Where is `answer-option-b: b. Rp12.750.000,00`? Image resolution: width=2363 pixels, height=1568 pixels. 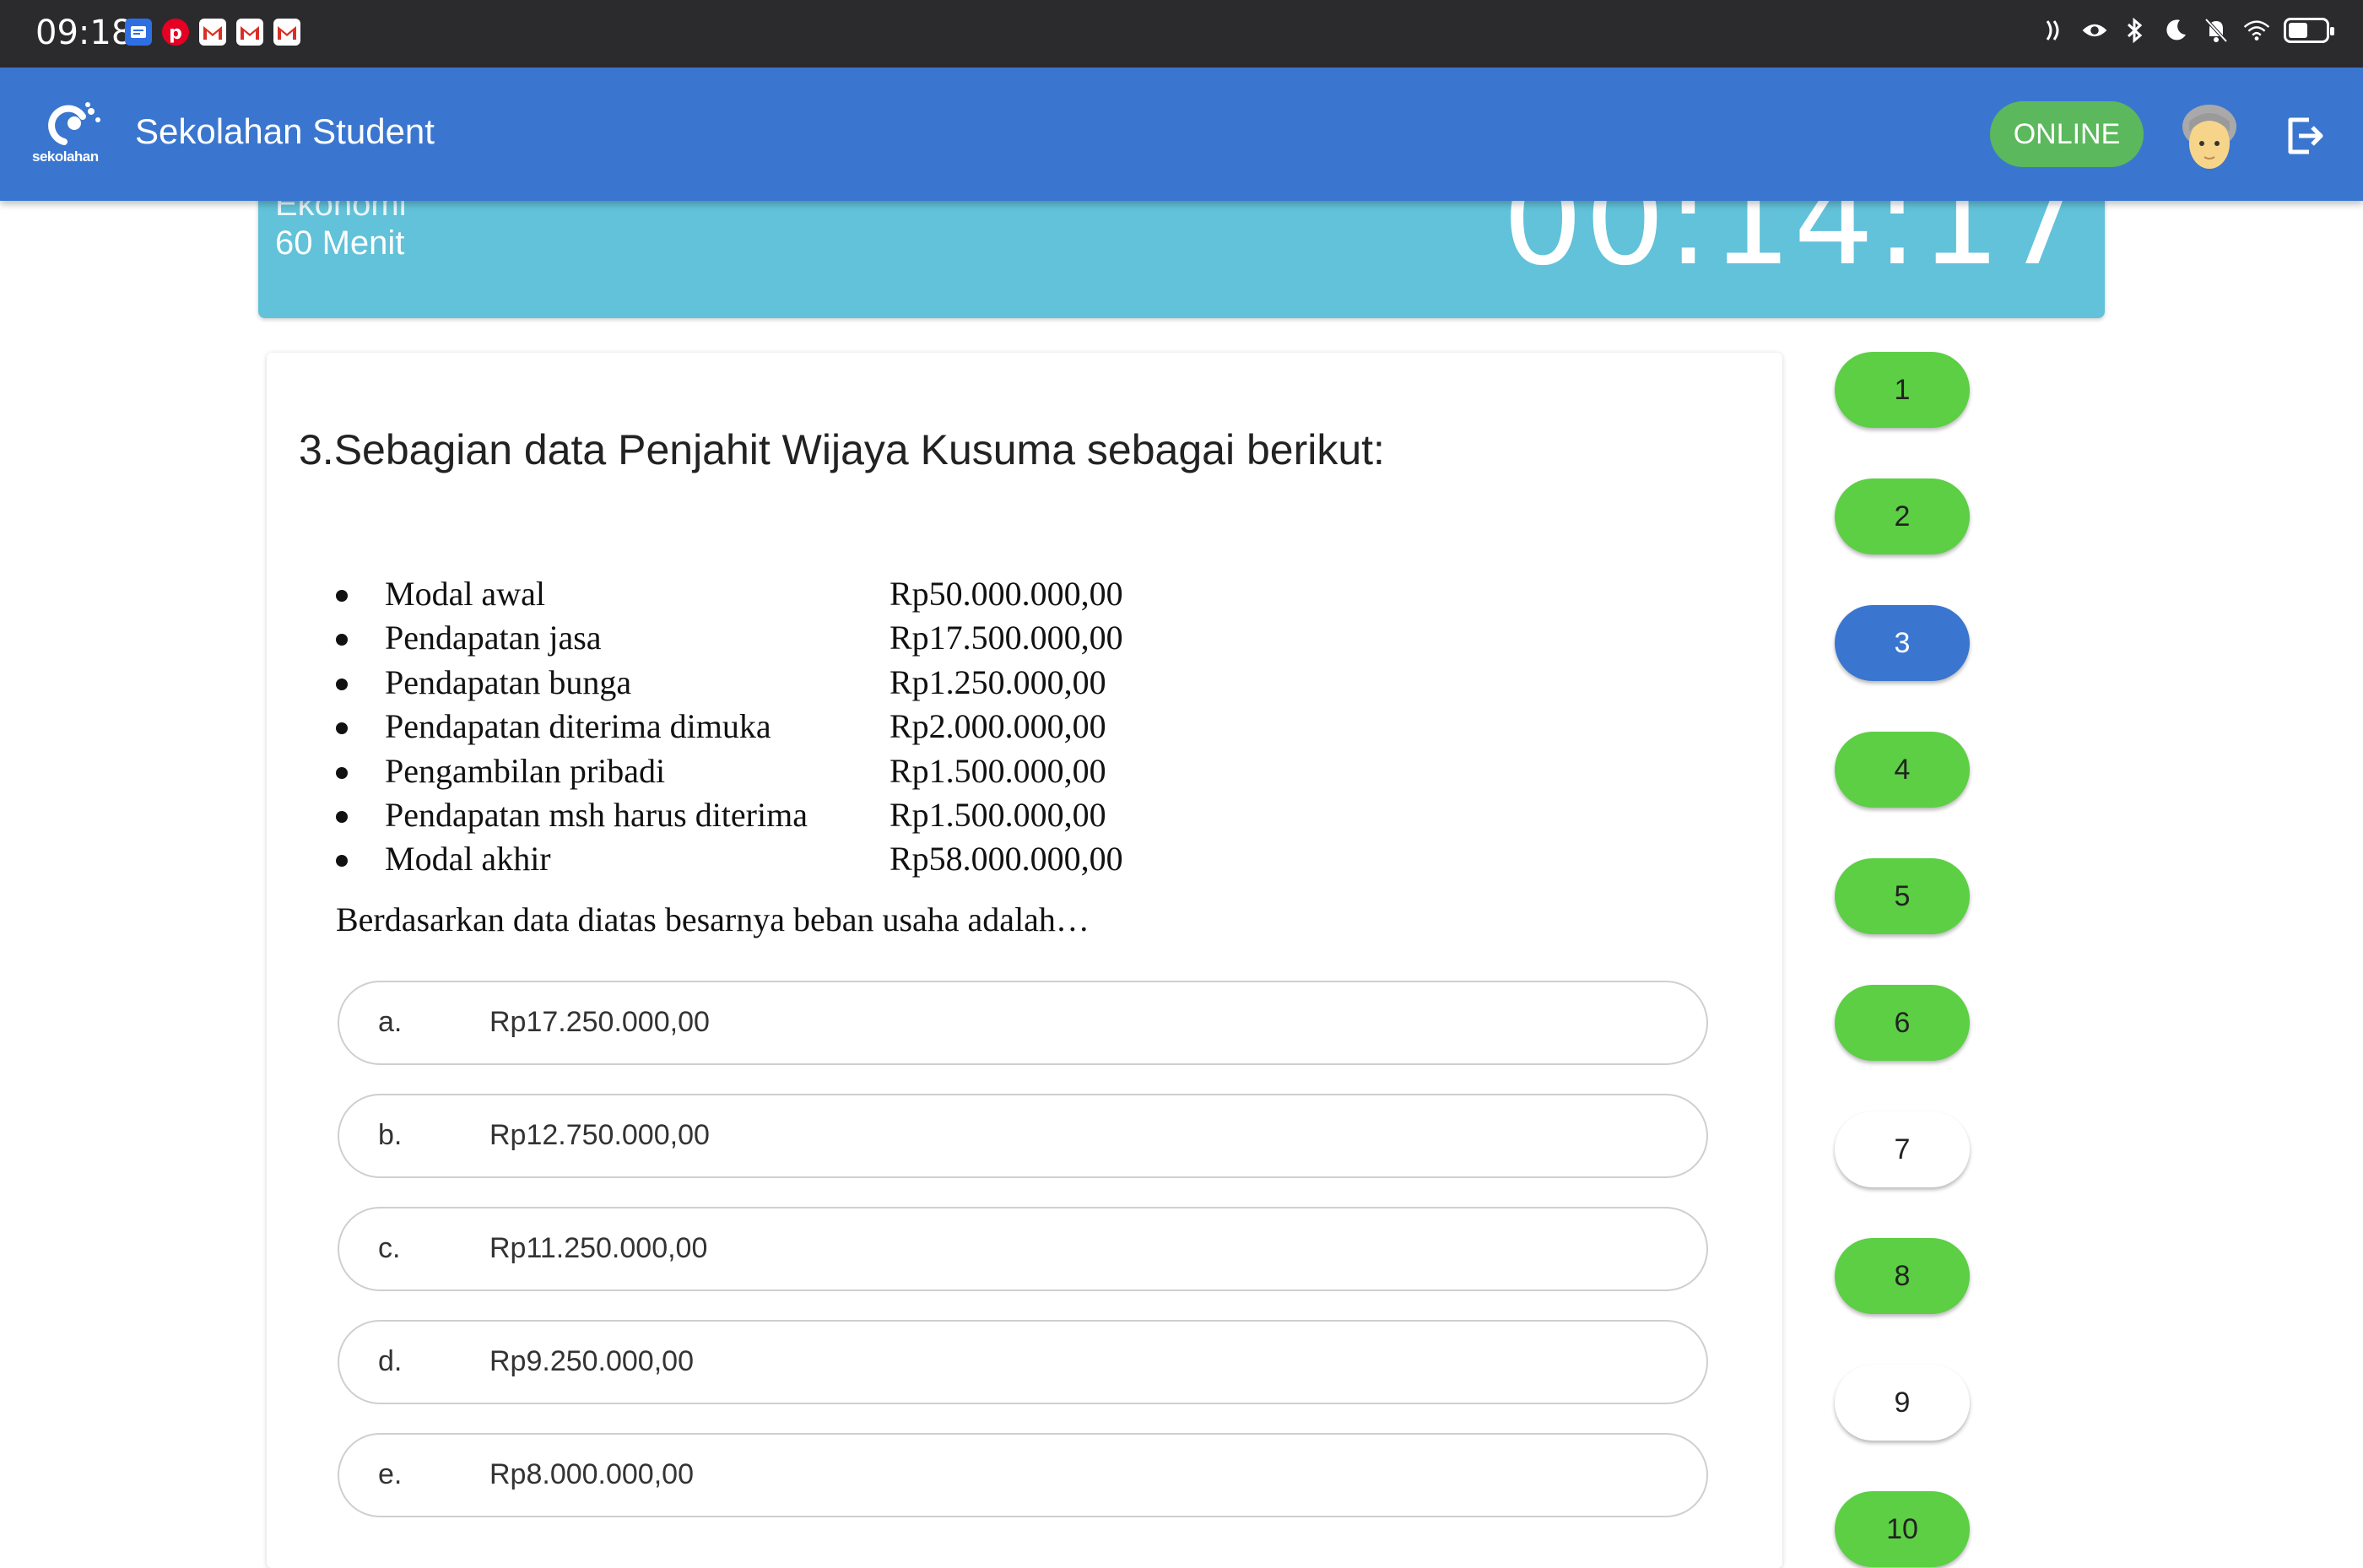
answer-option-b: b. Rp12.750.000,00 is located at coordinates (1023, 1136).